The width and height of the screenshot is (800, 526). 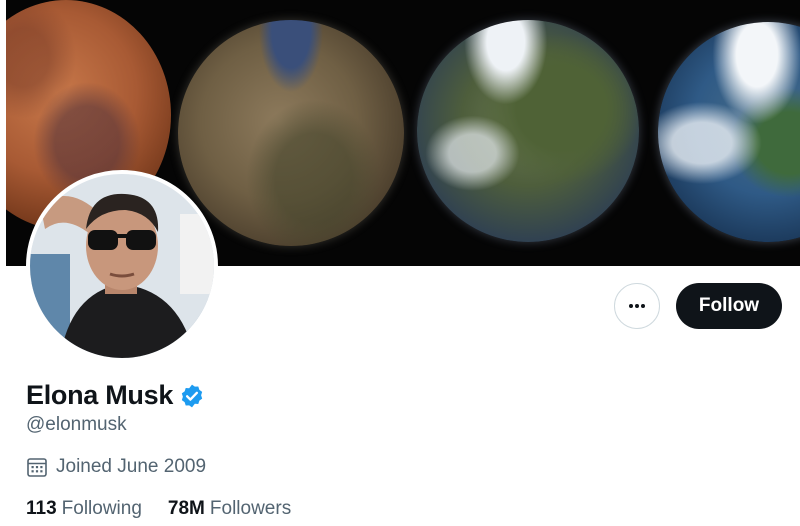 What do you see at coordinates (192, 396) in the screenshot?
I see `verified-badge-icon` at bounding box center [192, 396].